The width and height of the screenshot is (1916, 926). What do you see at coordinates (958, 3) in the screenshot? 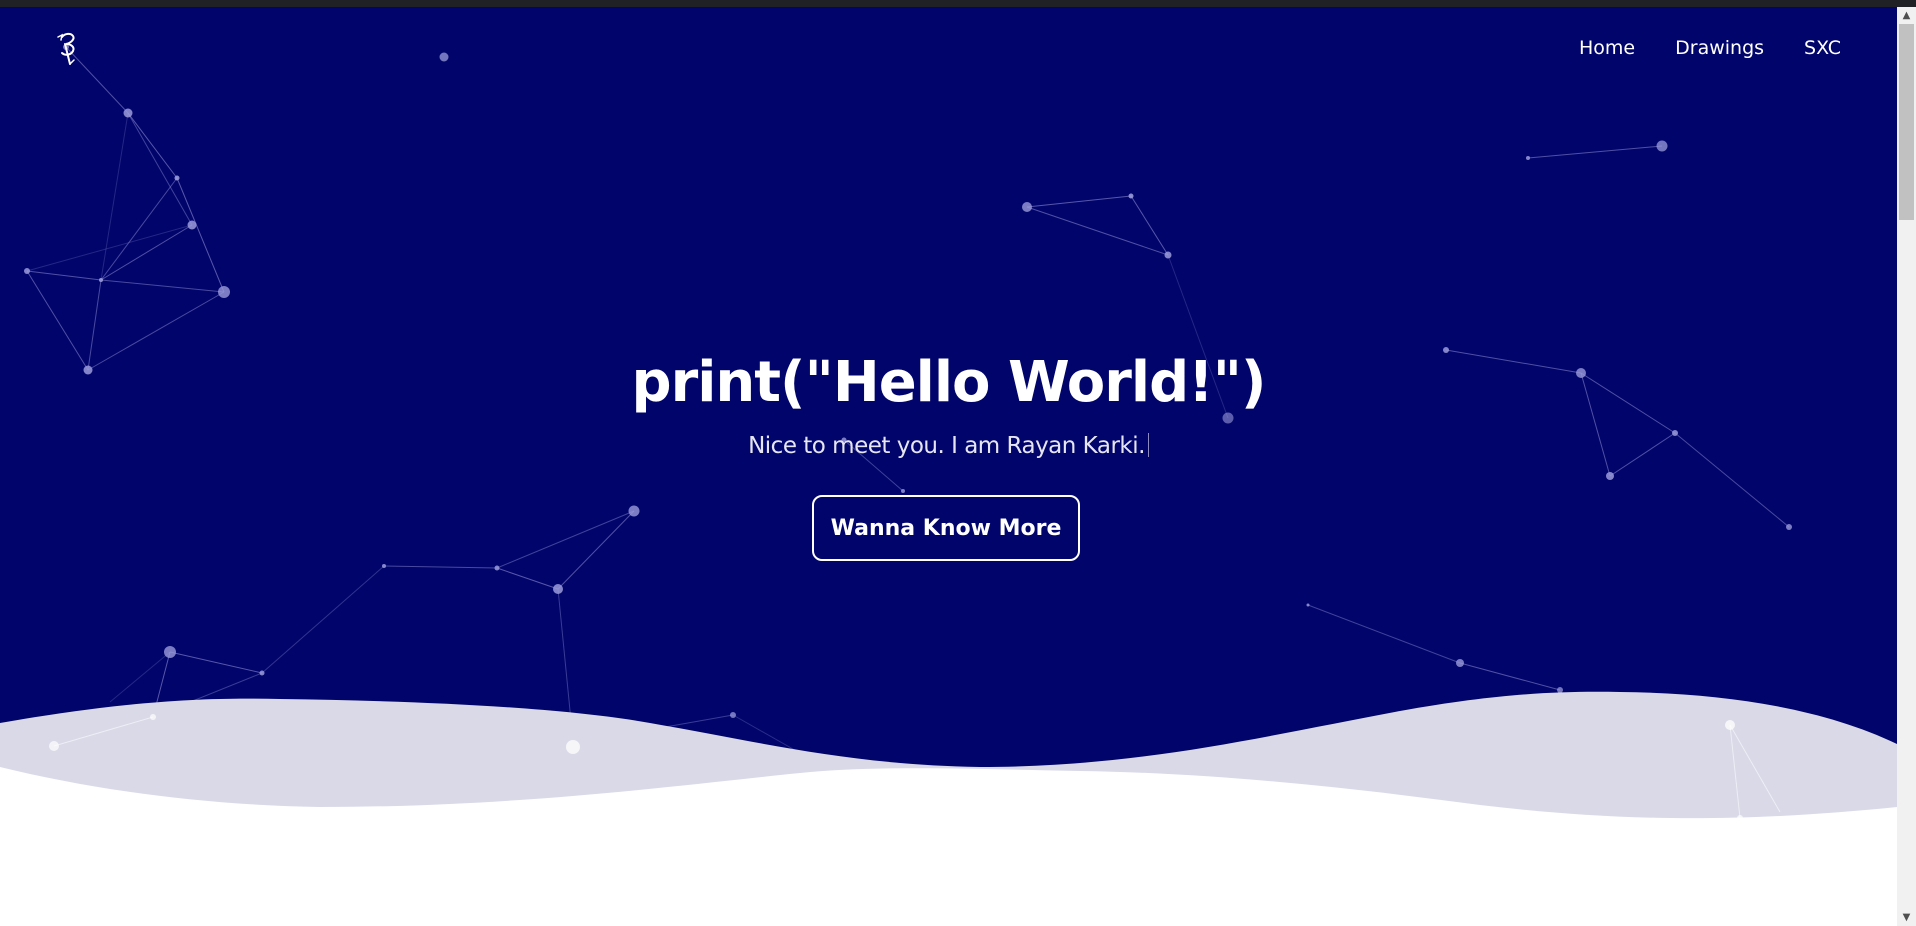
I see `browser-top-strip` at bounding box center [958, 3].